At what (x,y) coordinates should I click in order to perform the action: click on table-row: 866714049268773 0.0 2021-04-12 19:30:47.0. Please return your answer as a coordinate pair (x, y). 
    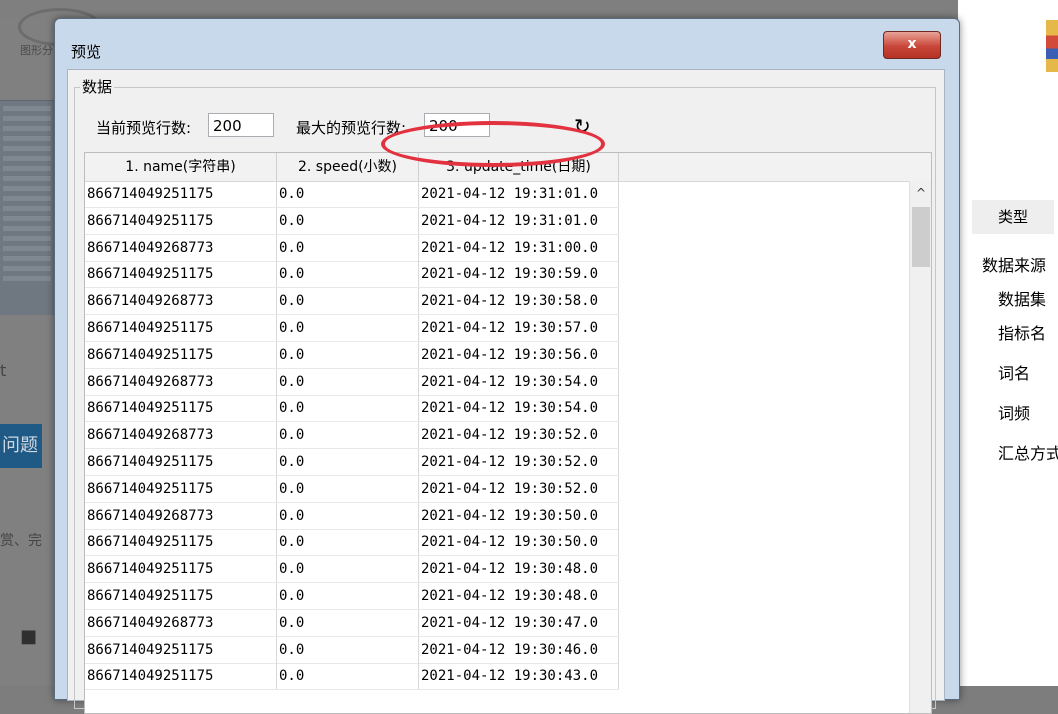
    Looking at the image, I should click on (352, 623).